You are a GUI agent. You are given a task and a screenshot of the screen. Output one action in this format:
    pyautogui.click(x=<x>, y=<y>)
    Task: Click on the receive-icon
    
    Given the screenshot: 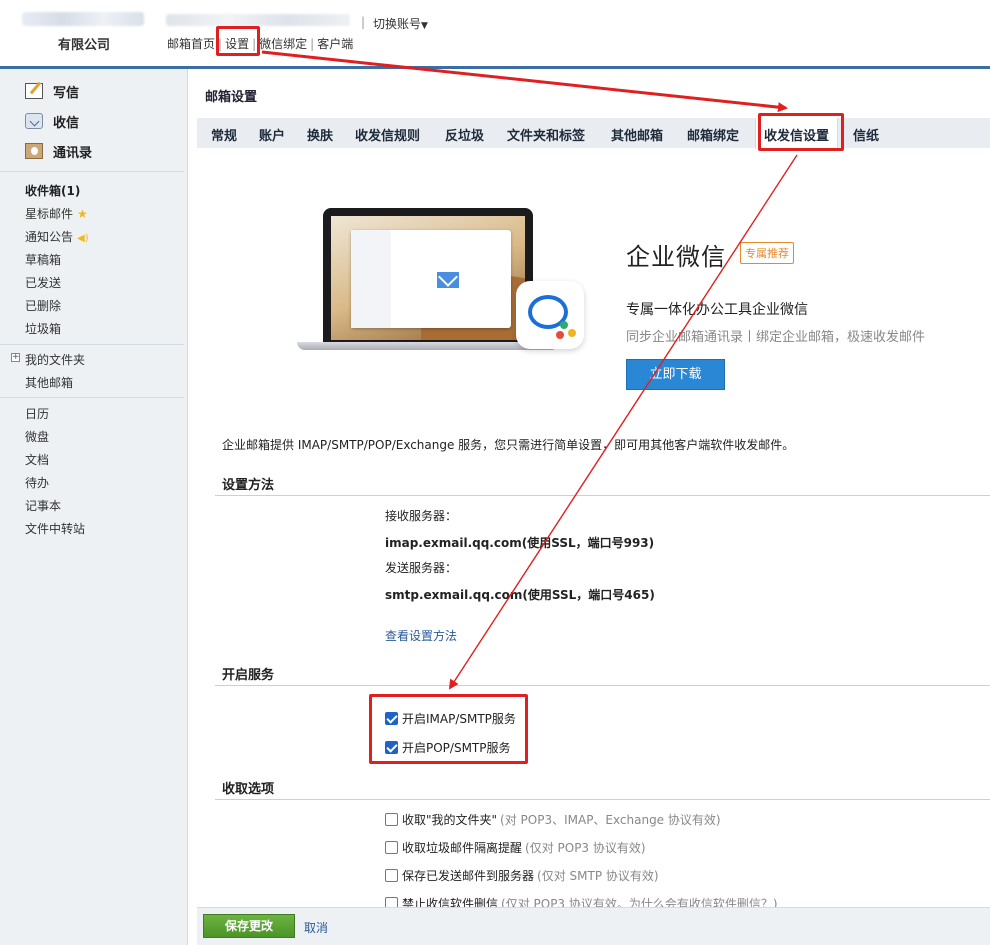 What is the action you would take?
    pyautogui.click(x=34, y=121)
    